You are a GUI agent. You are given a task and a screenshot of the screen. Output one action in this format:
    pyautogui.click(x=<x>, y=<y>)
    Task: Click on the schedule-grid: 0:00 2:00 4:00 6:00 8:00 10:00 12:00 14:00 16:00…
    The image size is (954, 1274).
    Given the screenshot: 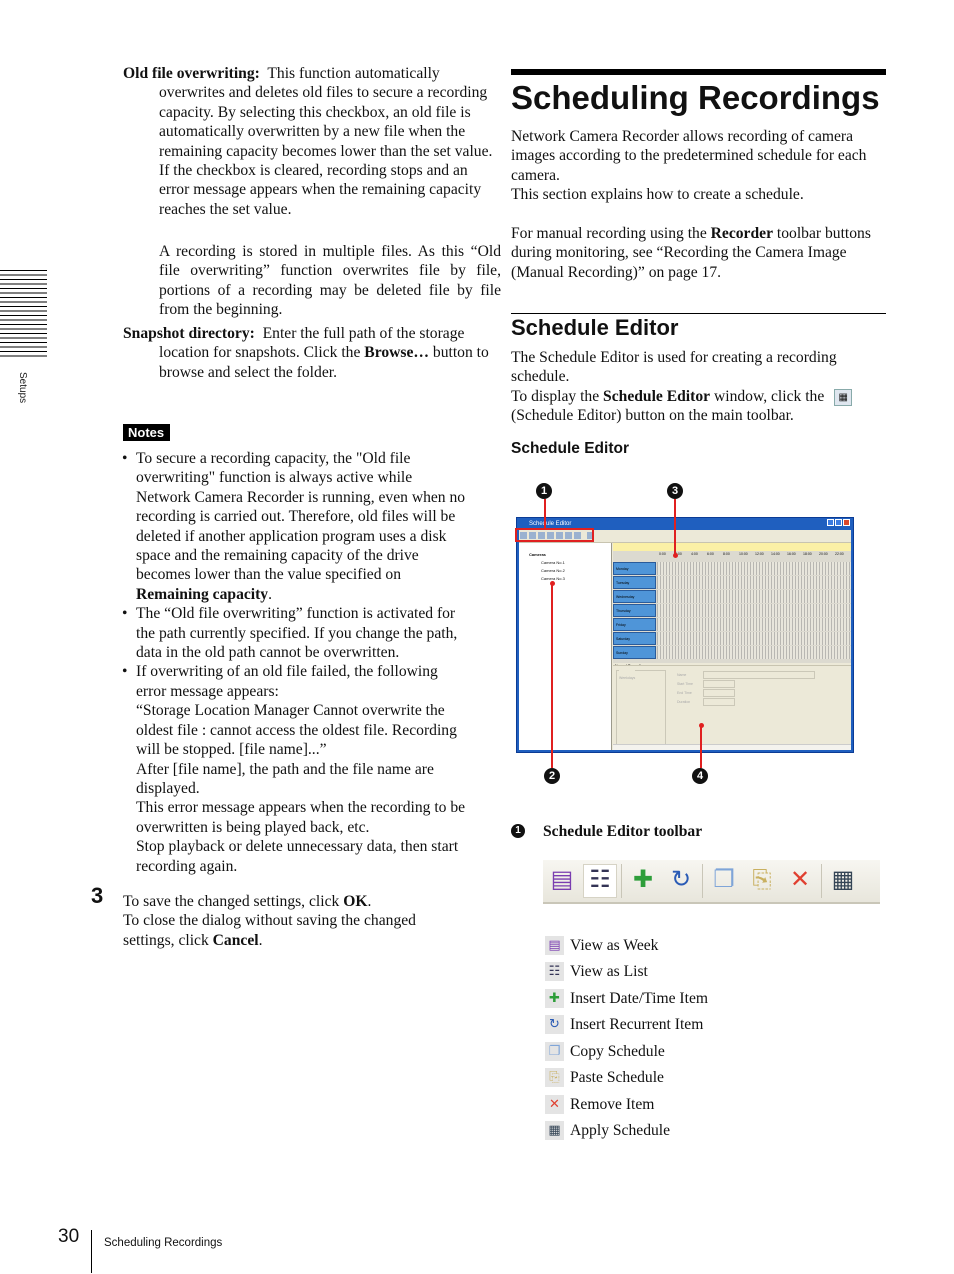 What is the action you would take?
    pyautogui.click(x=732, y=605)
    